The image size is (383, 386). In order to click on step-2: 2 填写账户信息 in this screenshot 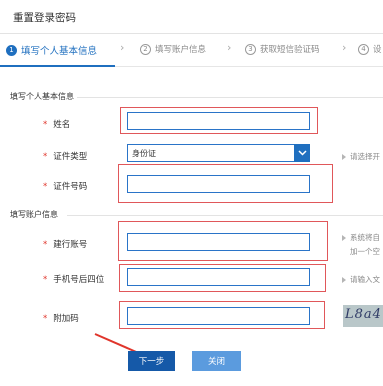, I will do `click(173, 49)`.